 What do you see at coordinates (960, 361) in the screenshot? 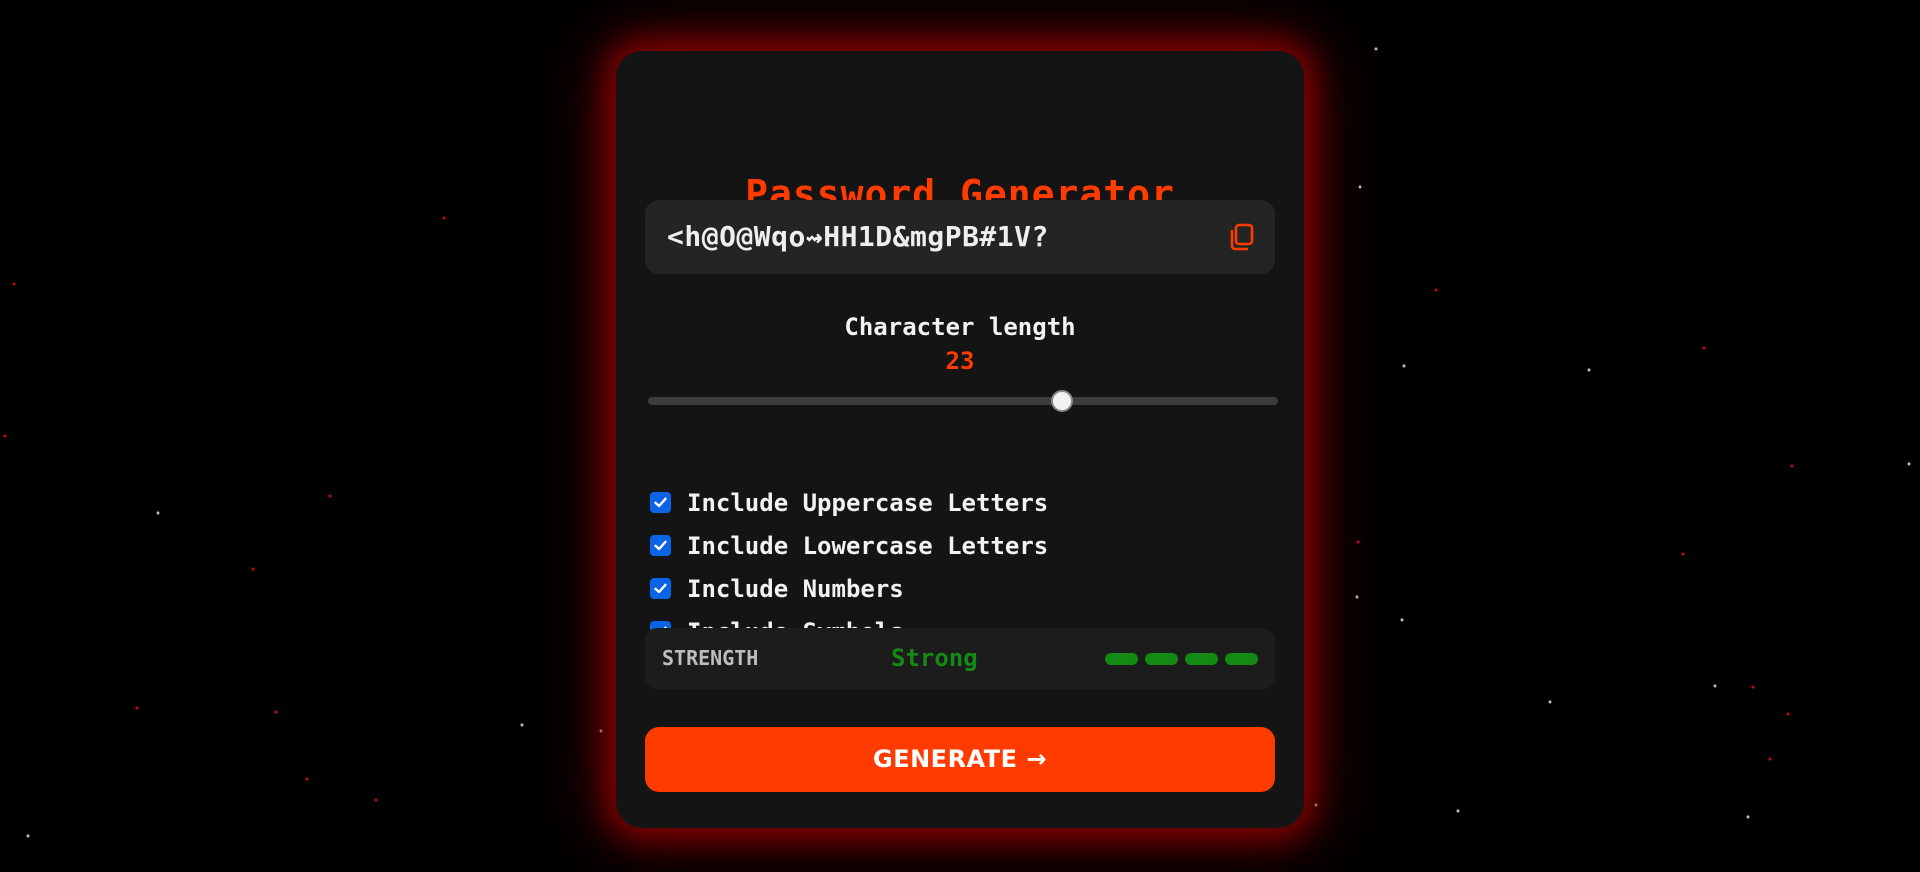
I see `length-value: 23` at bounding box center [960, 361].